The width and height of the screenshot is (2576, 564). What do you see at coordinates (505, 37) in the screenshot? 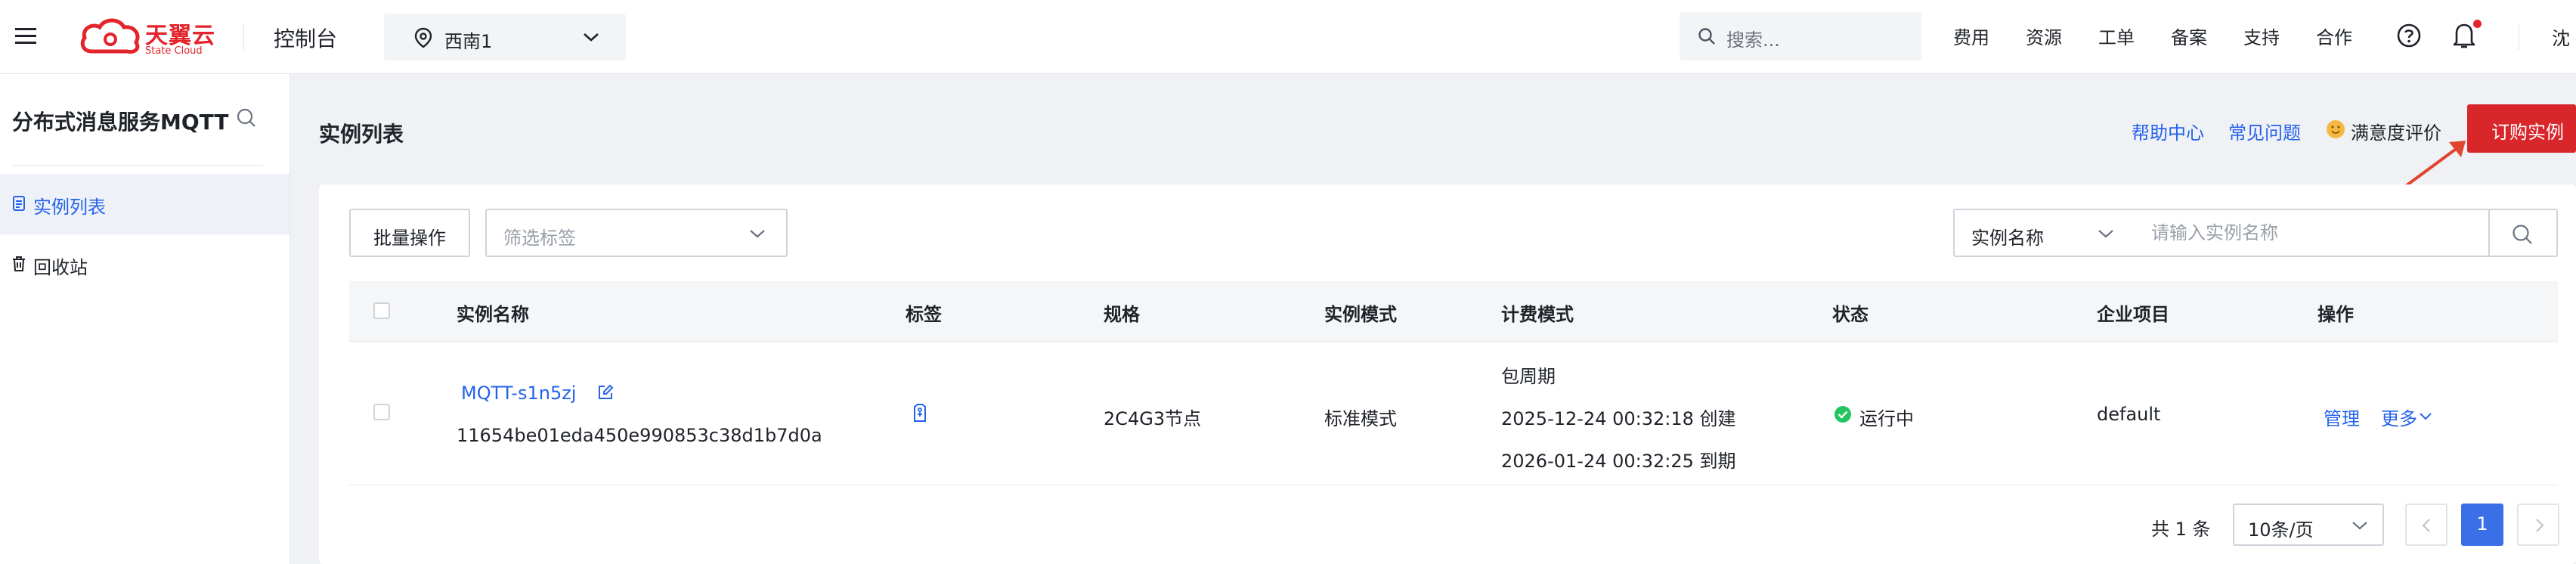
I see `region-selector: 西南1` at bounding box center [505, 37].